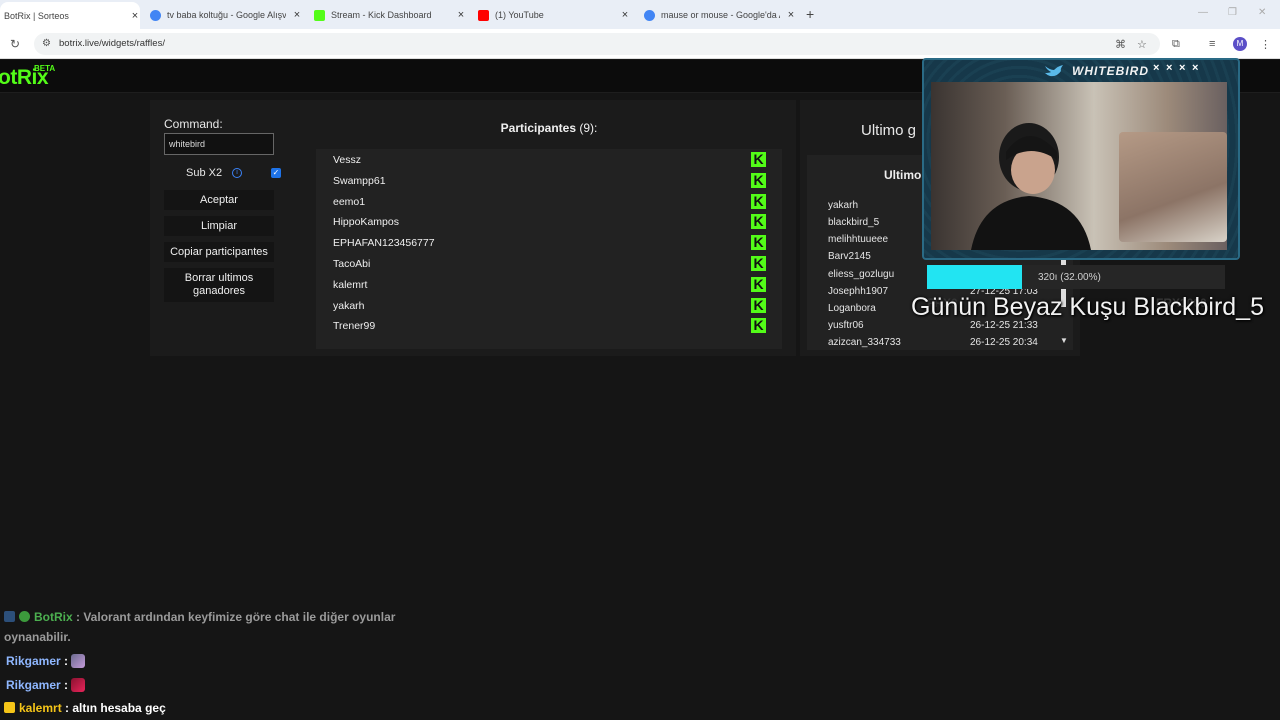  Describe the element at coordinates (1240, 44) in the screenshot. I see `profile-avatar: M` at that location.